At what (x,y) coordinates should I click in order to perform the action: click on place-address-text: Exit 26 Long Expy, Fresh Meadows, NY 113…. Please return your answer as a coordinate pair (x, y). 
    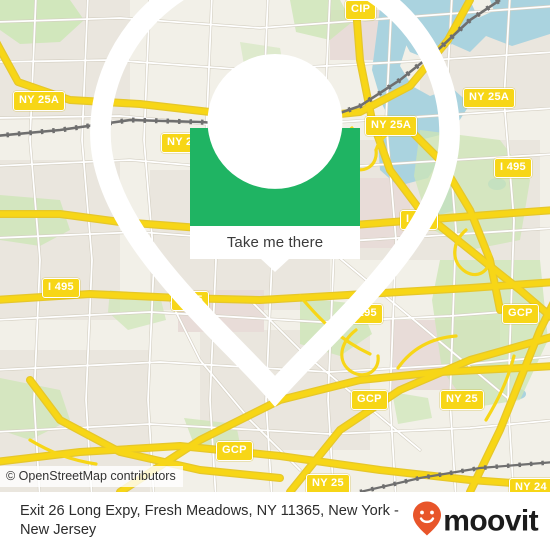
    Looking at the image, I should click on (209, 520).